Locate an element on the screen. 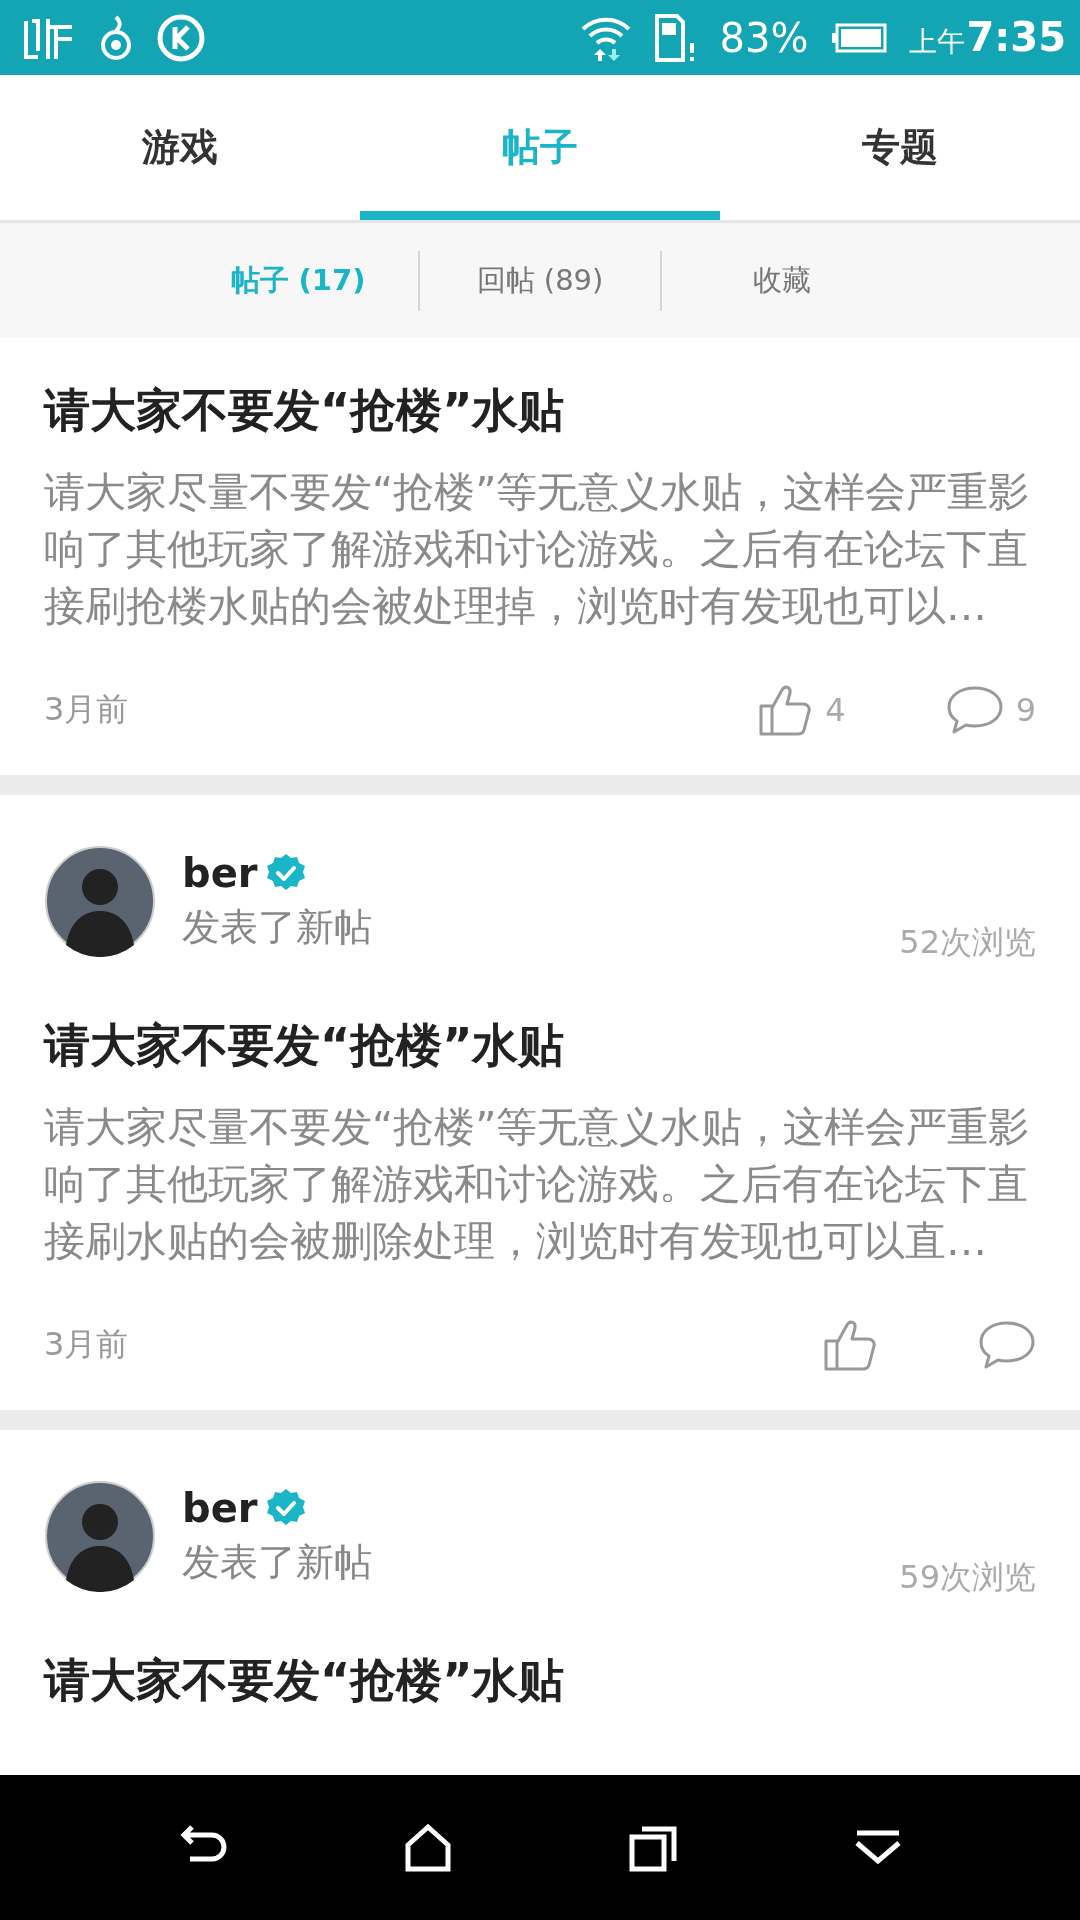 The width and height of the screenshot is (1080, 1920). k-circle-icon is located at coordinates (181, 37).